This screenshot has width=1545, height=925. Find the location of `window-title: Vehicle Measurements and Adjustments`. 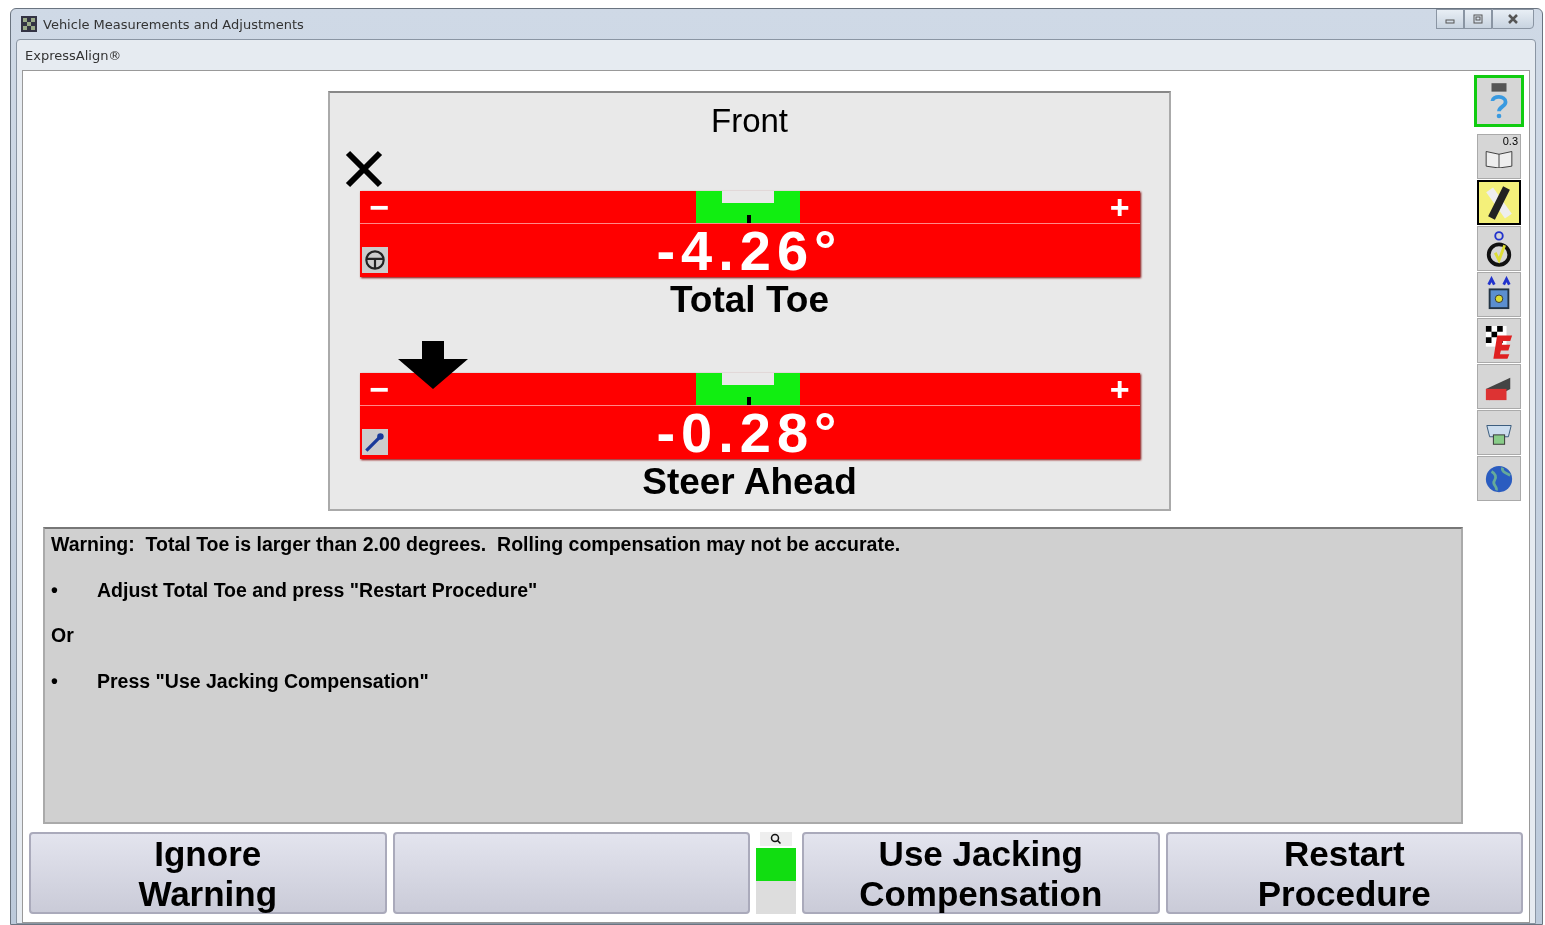

window-title: Vehicle Measurements and Adjustments is located at coordinates (173, 24).